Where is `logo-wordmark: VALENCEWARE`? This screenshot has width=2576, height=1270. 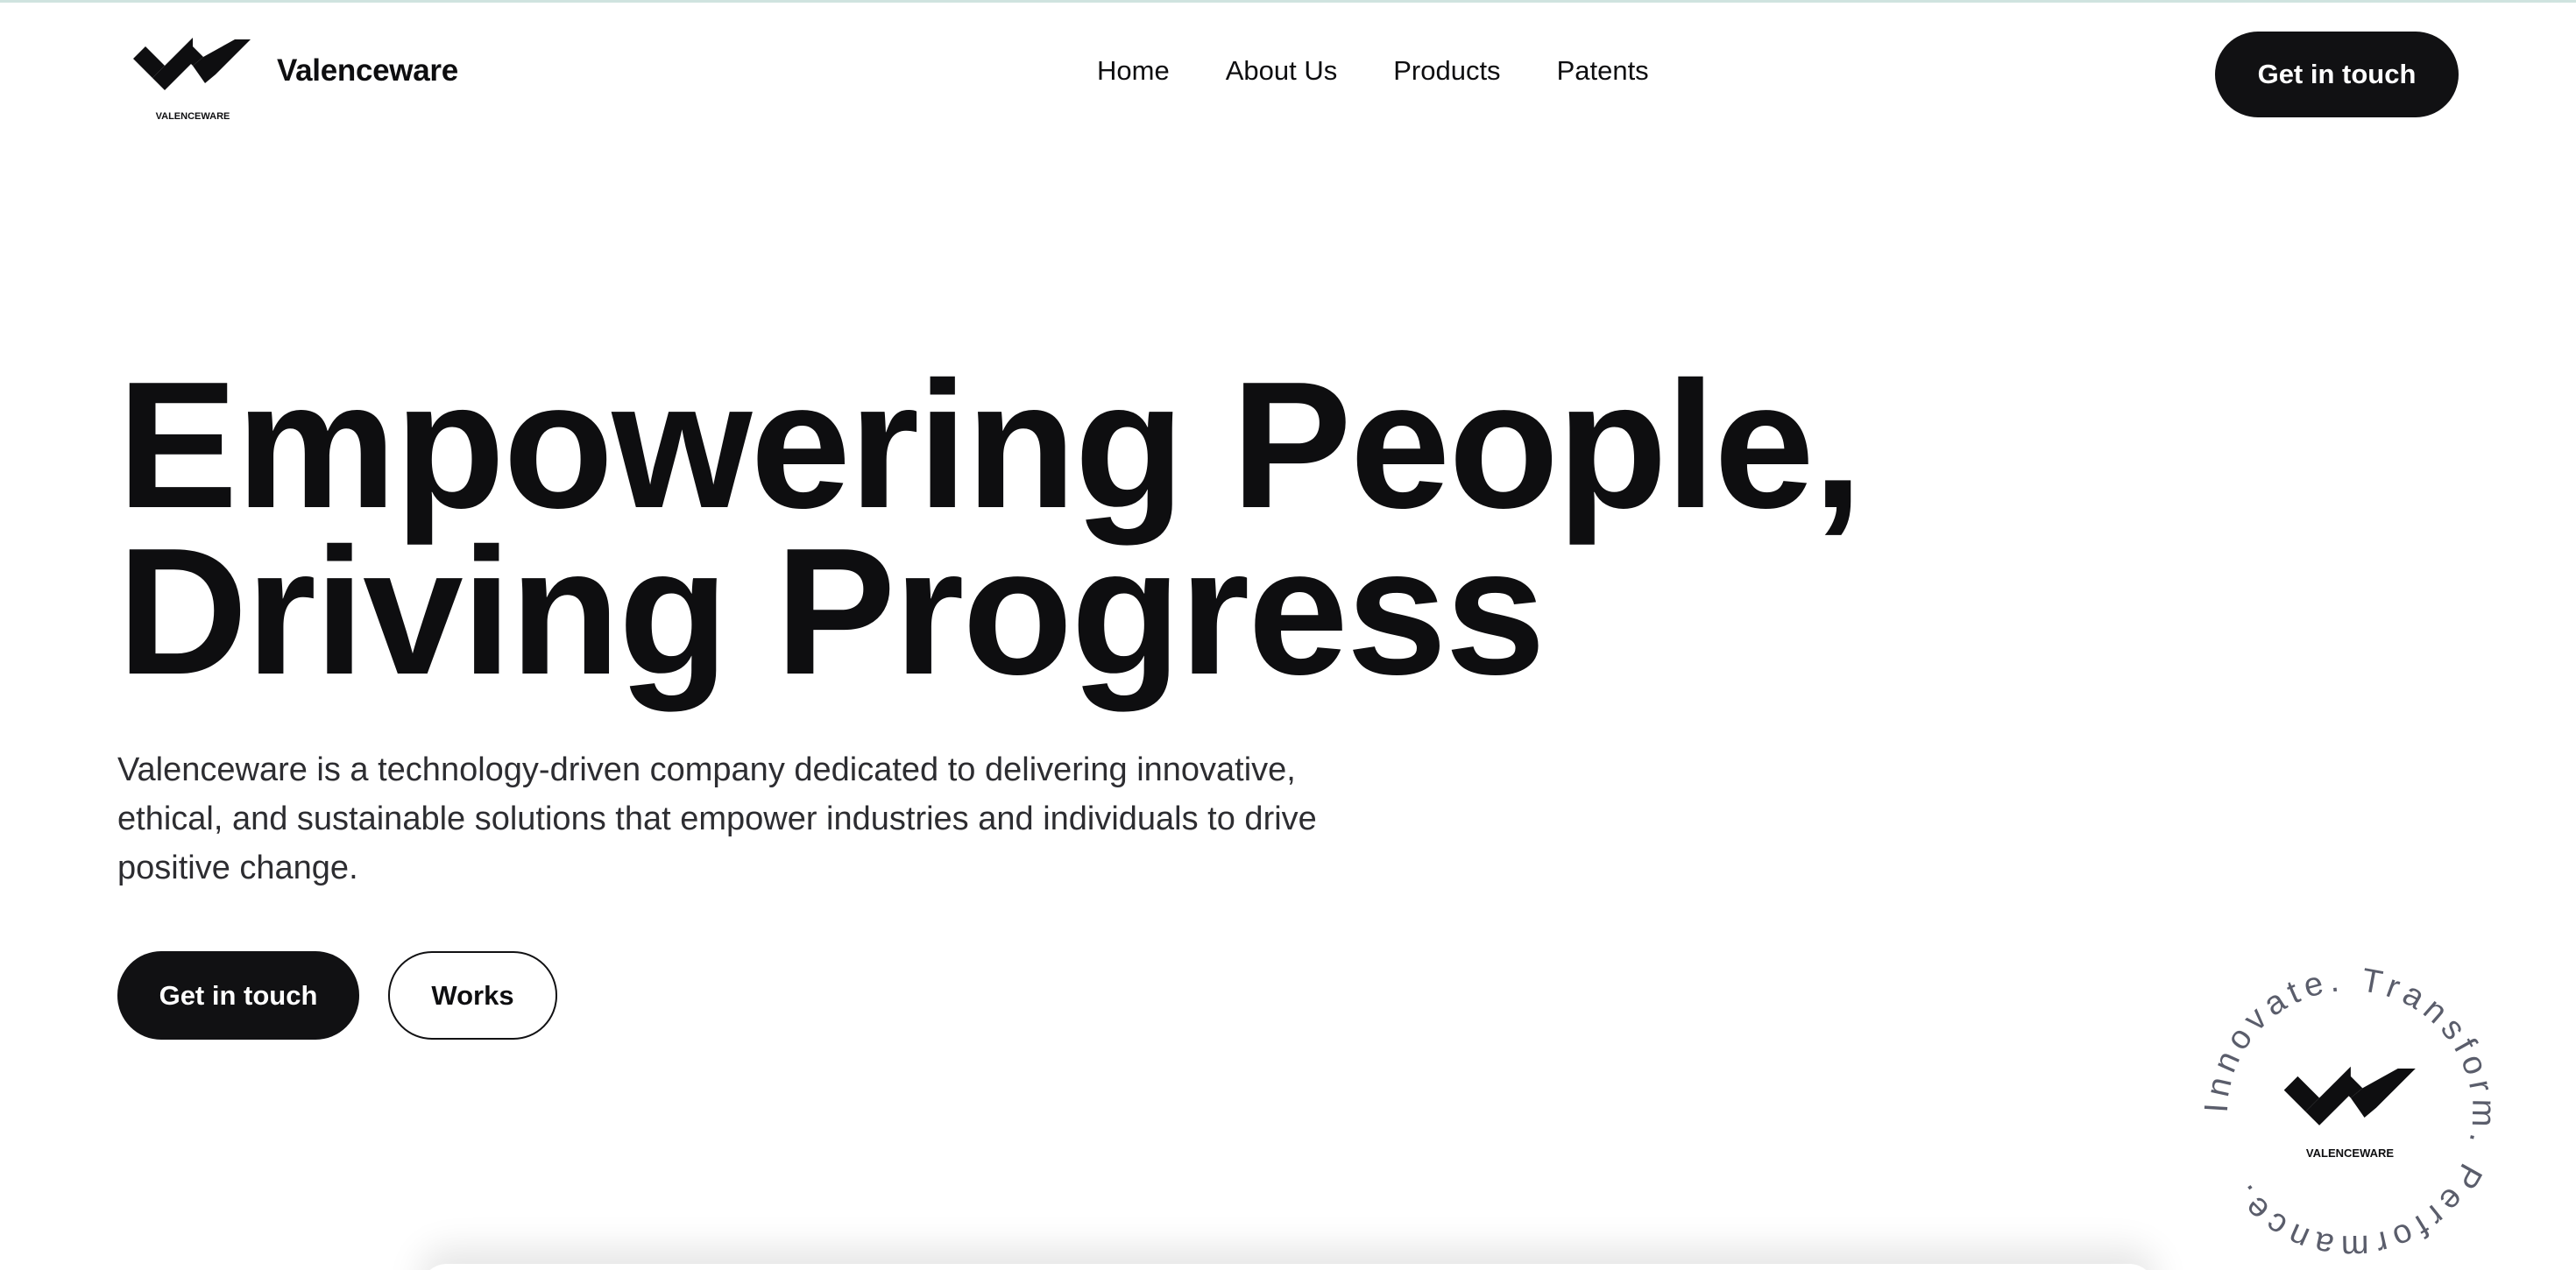
logo-wordmark: VALENCEWARE is located at coordinates (192, 116).